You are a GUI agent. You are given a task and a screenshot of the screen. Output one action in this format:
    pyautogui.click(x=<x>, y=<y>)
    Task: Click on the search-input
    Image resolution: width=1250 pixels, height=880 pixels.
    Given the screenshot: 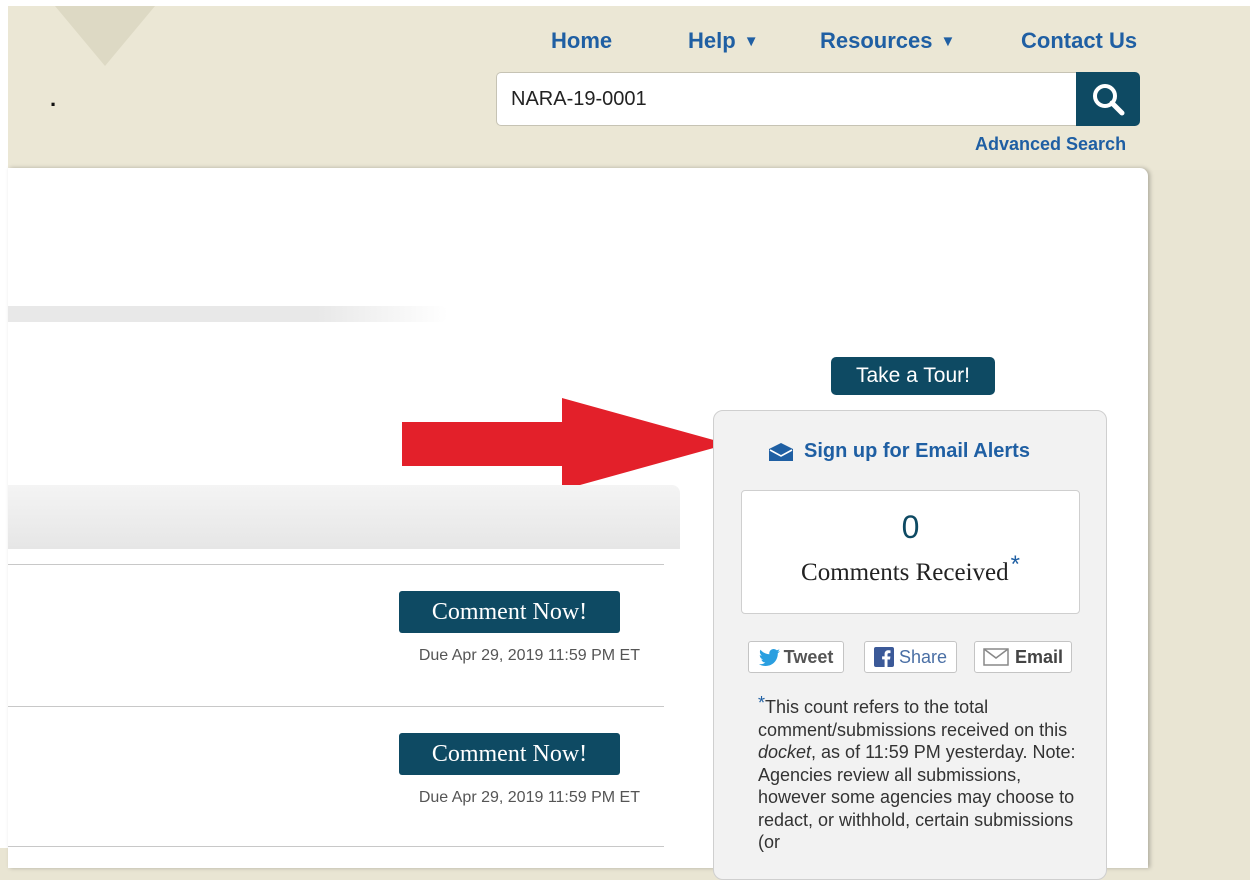 What is the action you would take?
    pyautogui.click(x=786, y=99)
    